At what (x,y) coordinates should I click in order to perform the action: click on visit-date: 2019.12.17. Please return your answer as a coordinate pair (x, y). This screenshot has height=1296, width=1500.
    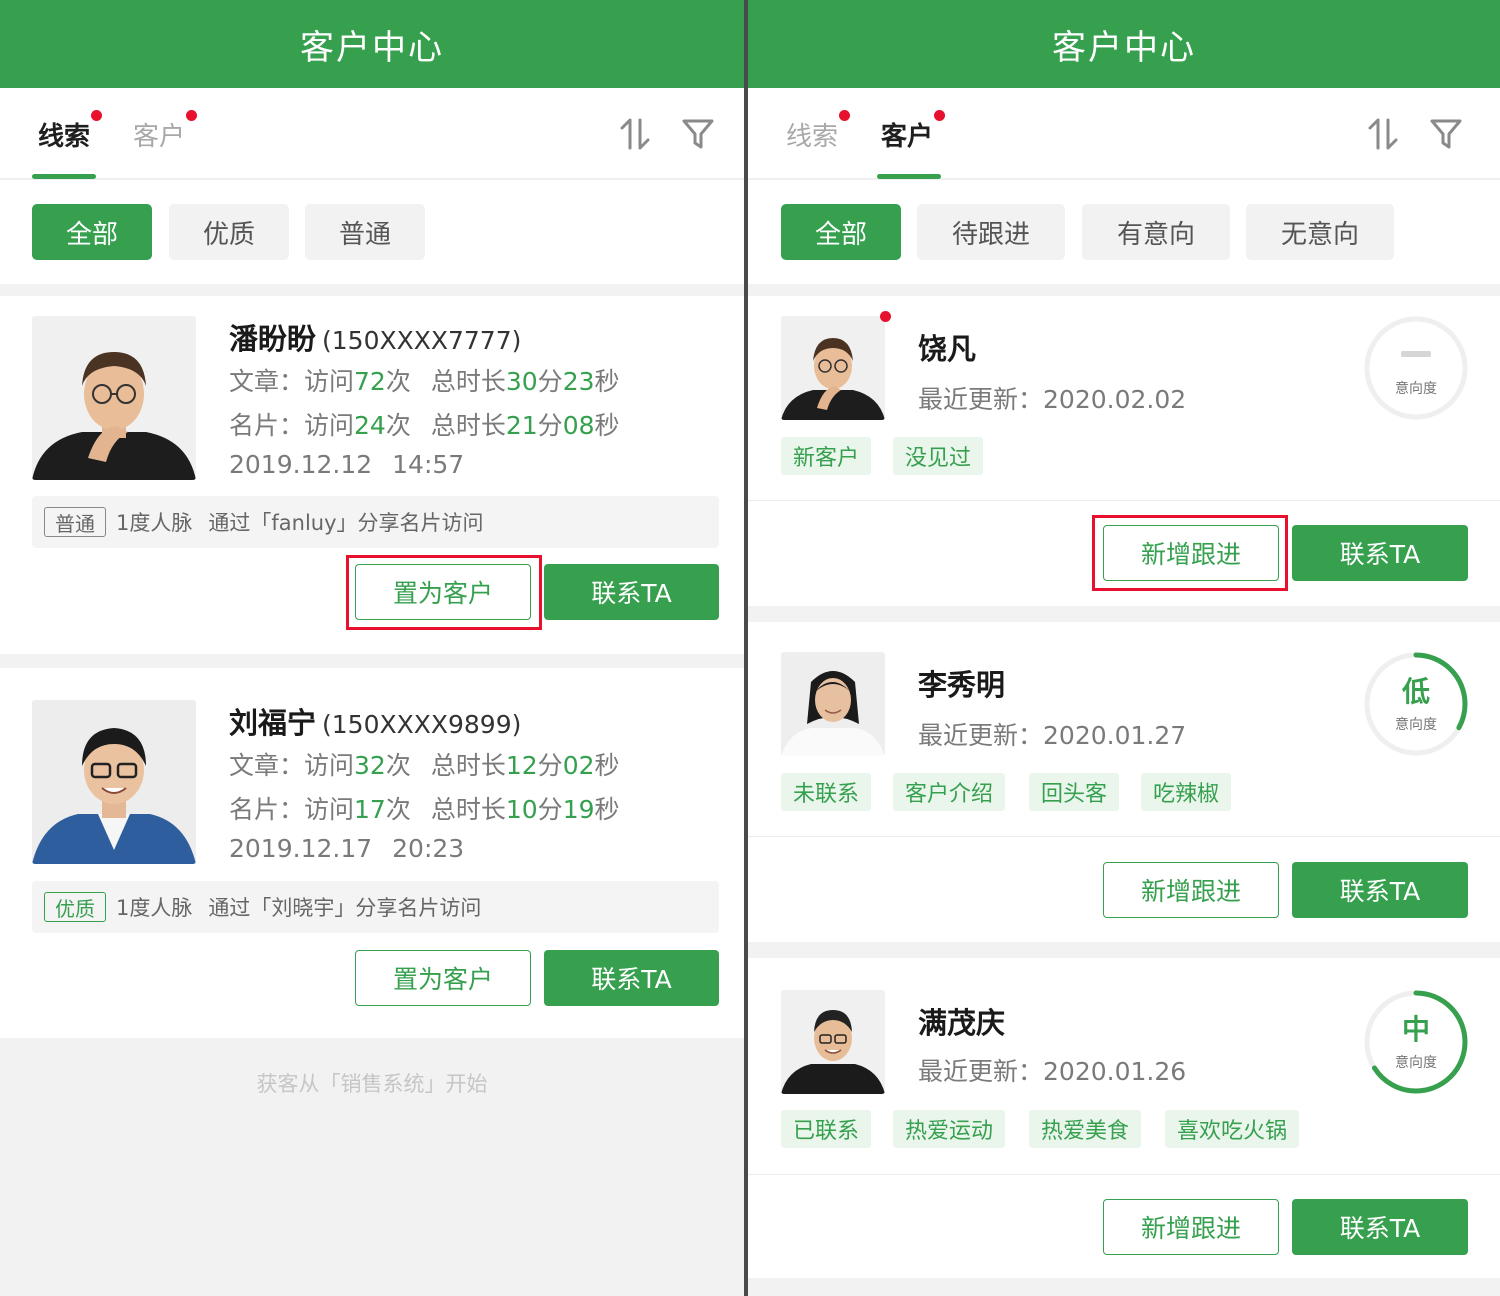
    Looking at the image, I should click on (301, 848).